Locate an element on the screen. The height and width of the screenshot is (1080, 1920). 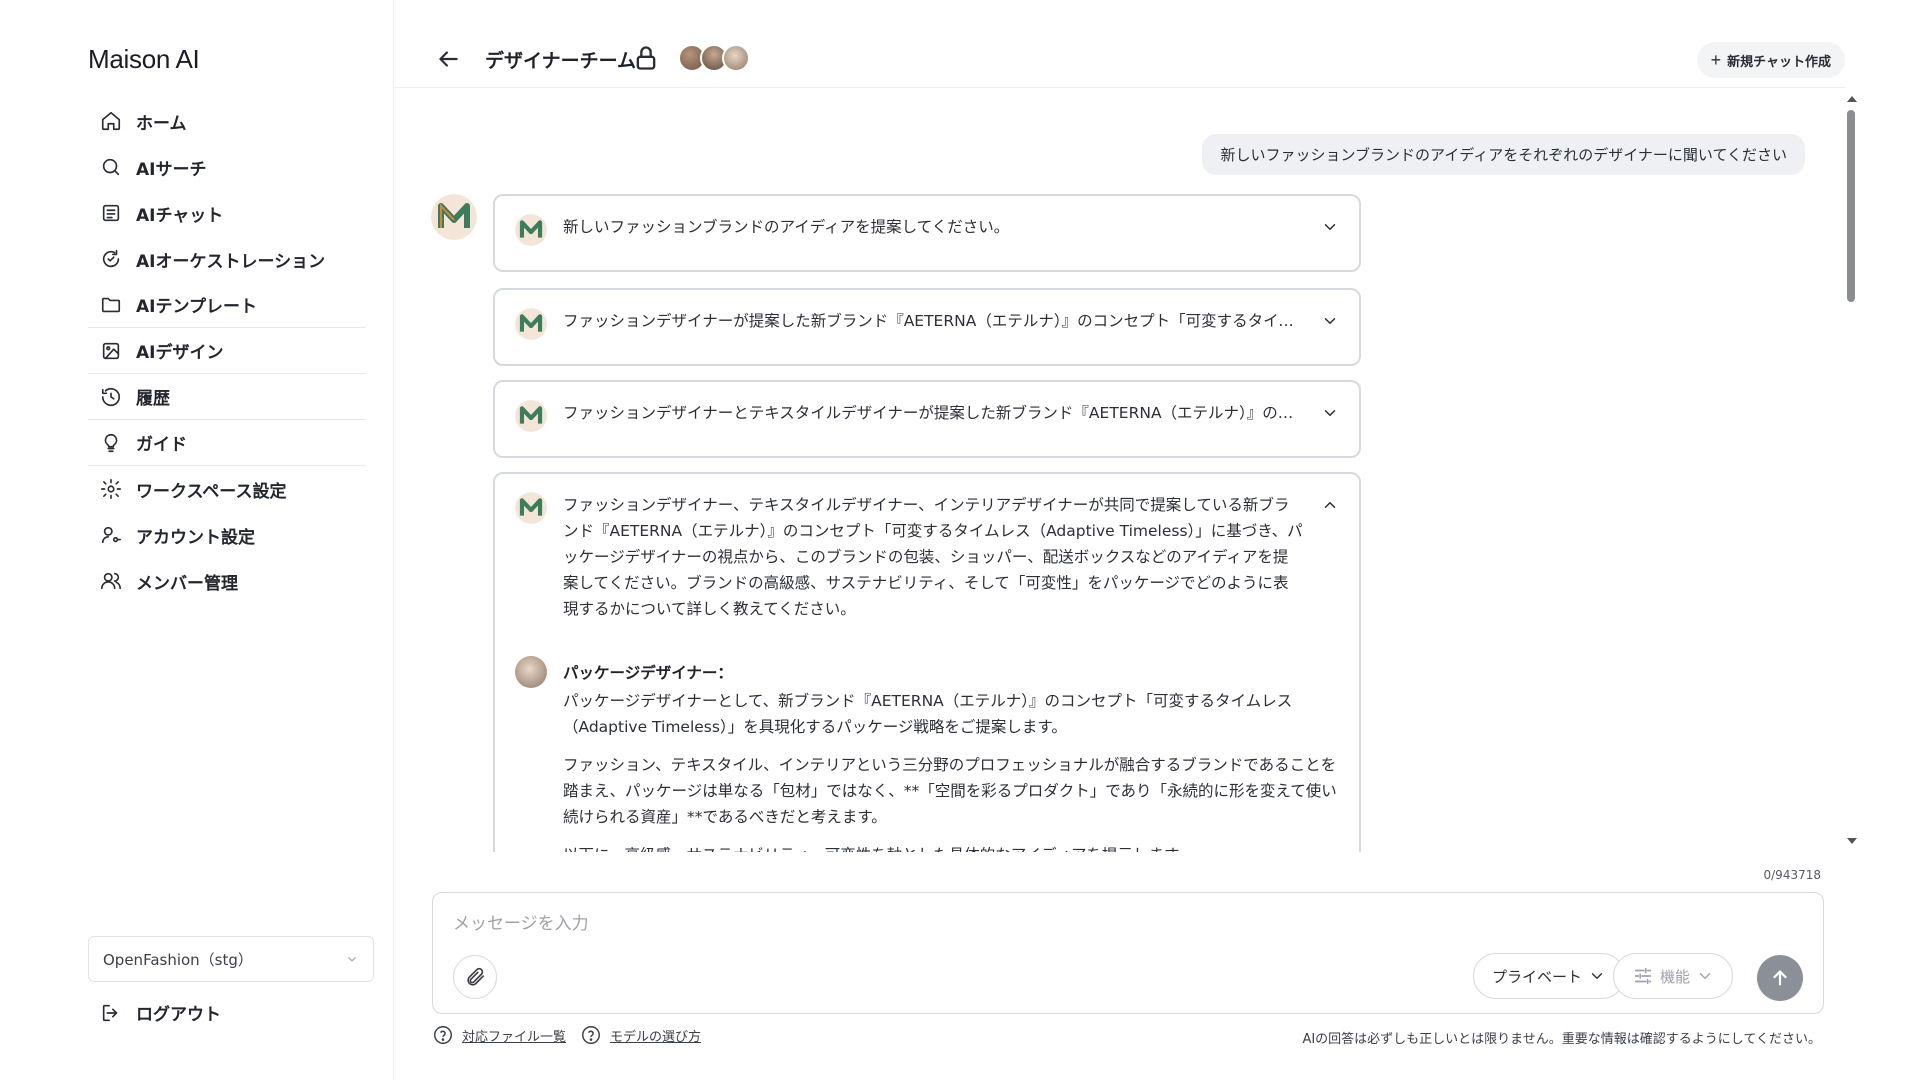
sidebar-item-account-settings: アカウント設定 is located at coordinates (227, 535).